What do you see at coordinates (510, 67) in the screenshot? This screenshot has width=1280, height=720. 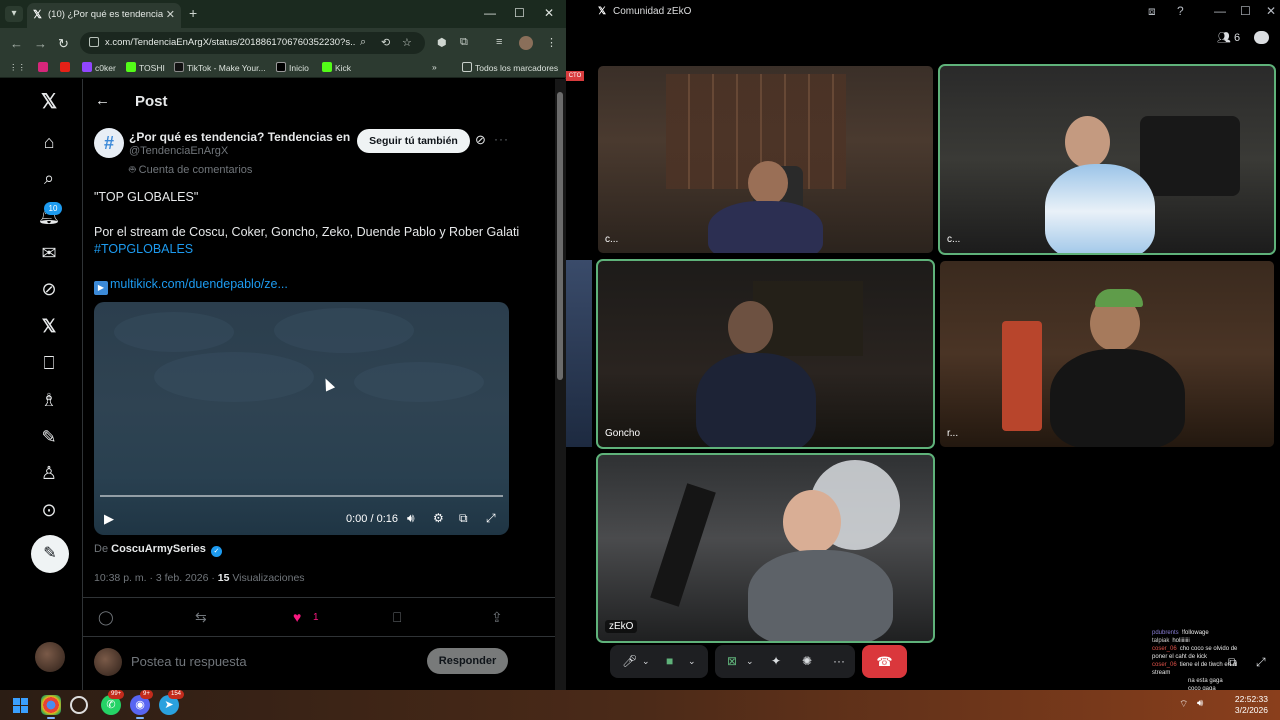 I see `all-bookmarks: Todos los marcadores` at bounding box center [510, 67].